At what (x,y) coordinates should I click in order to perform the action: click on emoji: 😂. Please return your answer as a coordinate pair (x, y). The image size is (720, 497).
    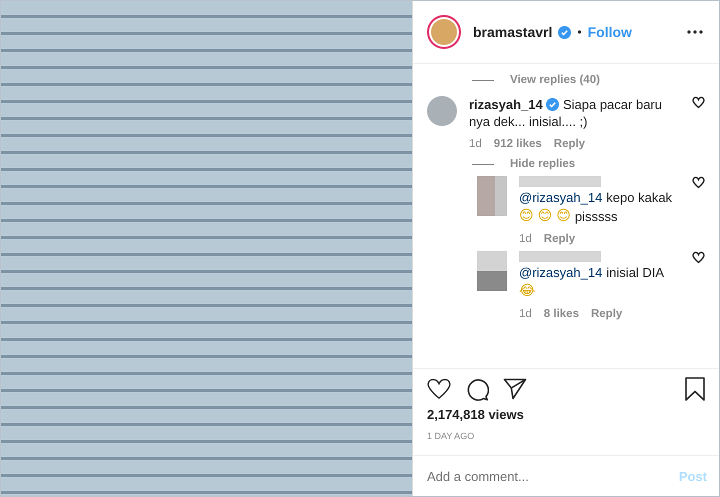
    Looking at the image, I should click on (527, 291).